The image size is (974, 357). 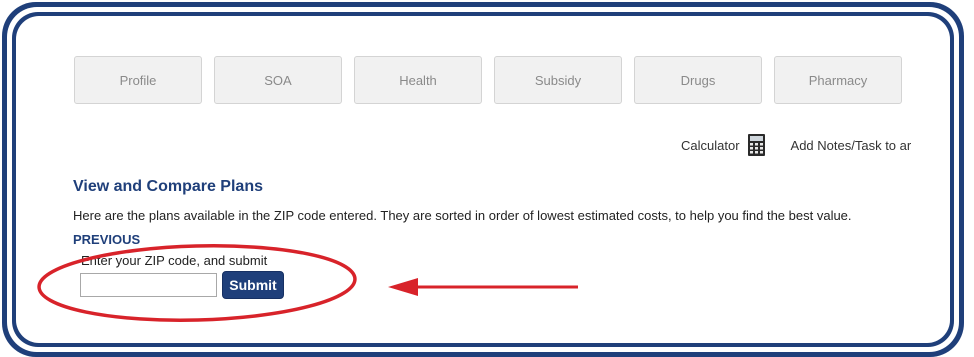 What do you see at coordinates (168, 186) in the screenshot?
I see `page-title: View and Compare Plans` at bounding box center [168, 186].